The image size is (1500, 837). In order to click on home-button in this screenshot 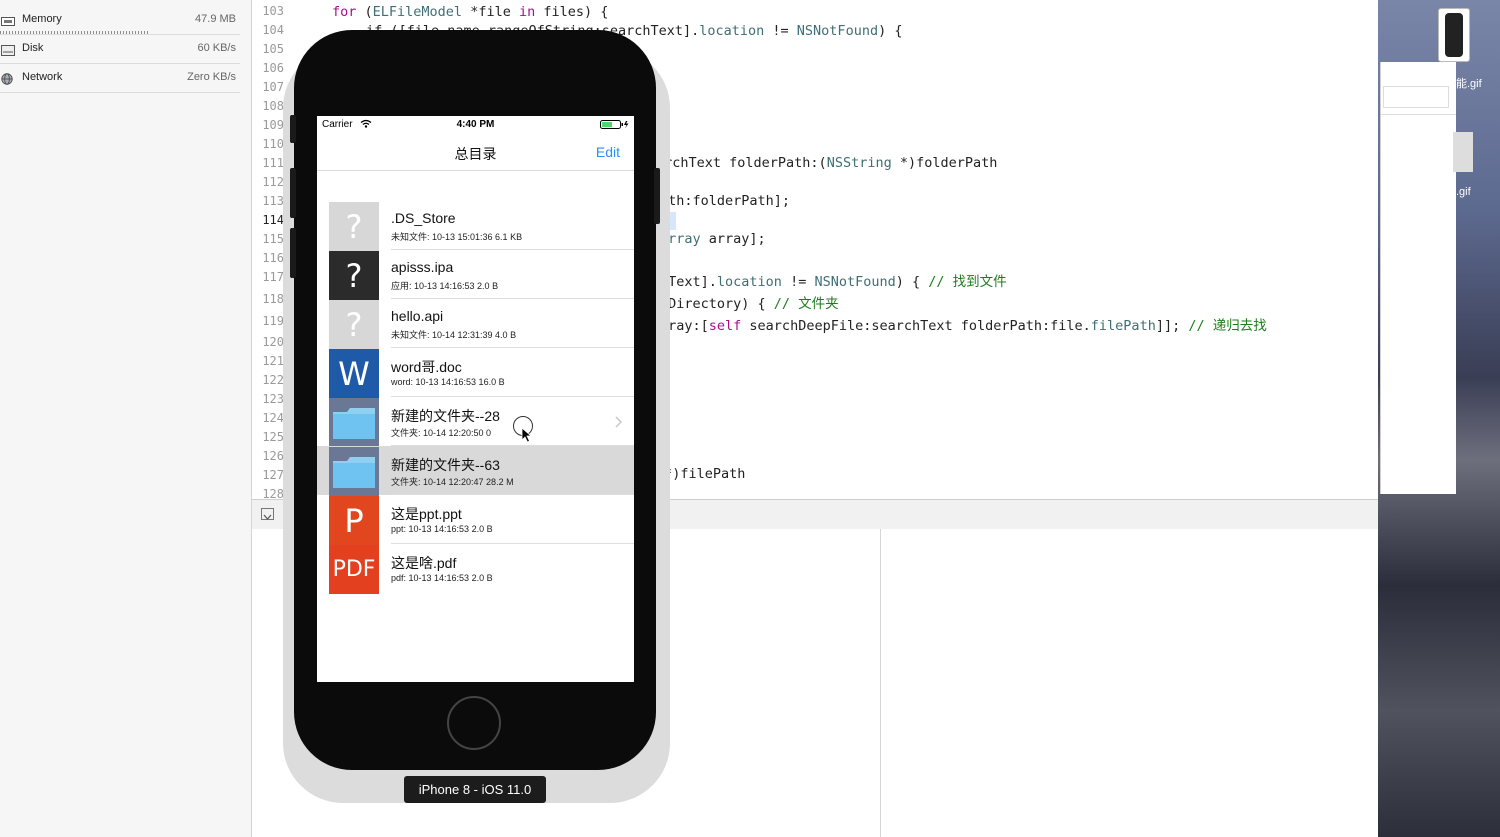, I will do `click(474, 723)`.